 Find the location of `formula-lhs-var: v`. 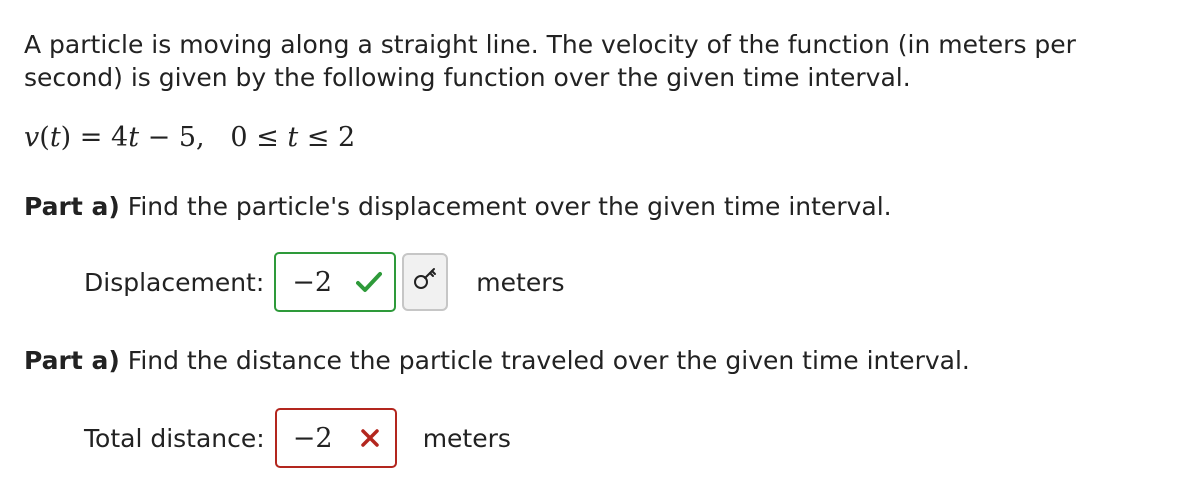

formula-lhs-var: v is located at coordinates (32, 137).